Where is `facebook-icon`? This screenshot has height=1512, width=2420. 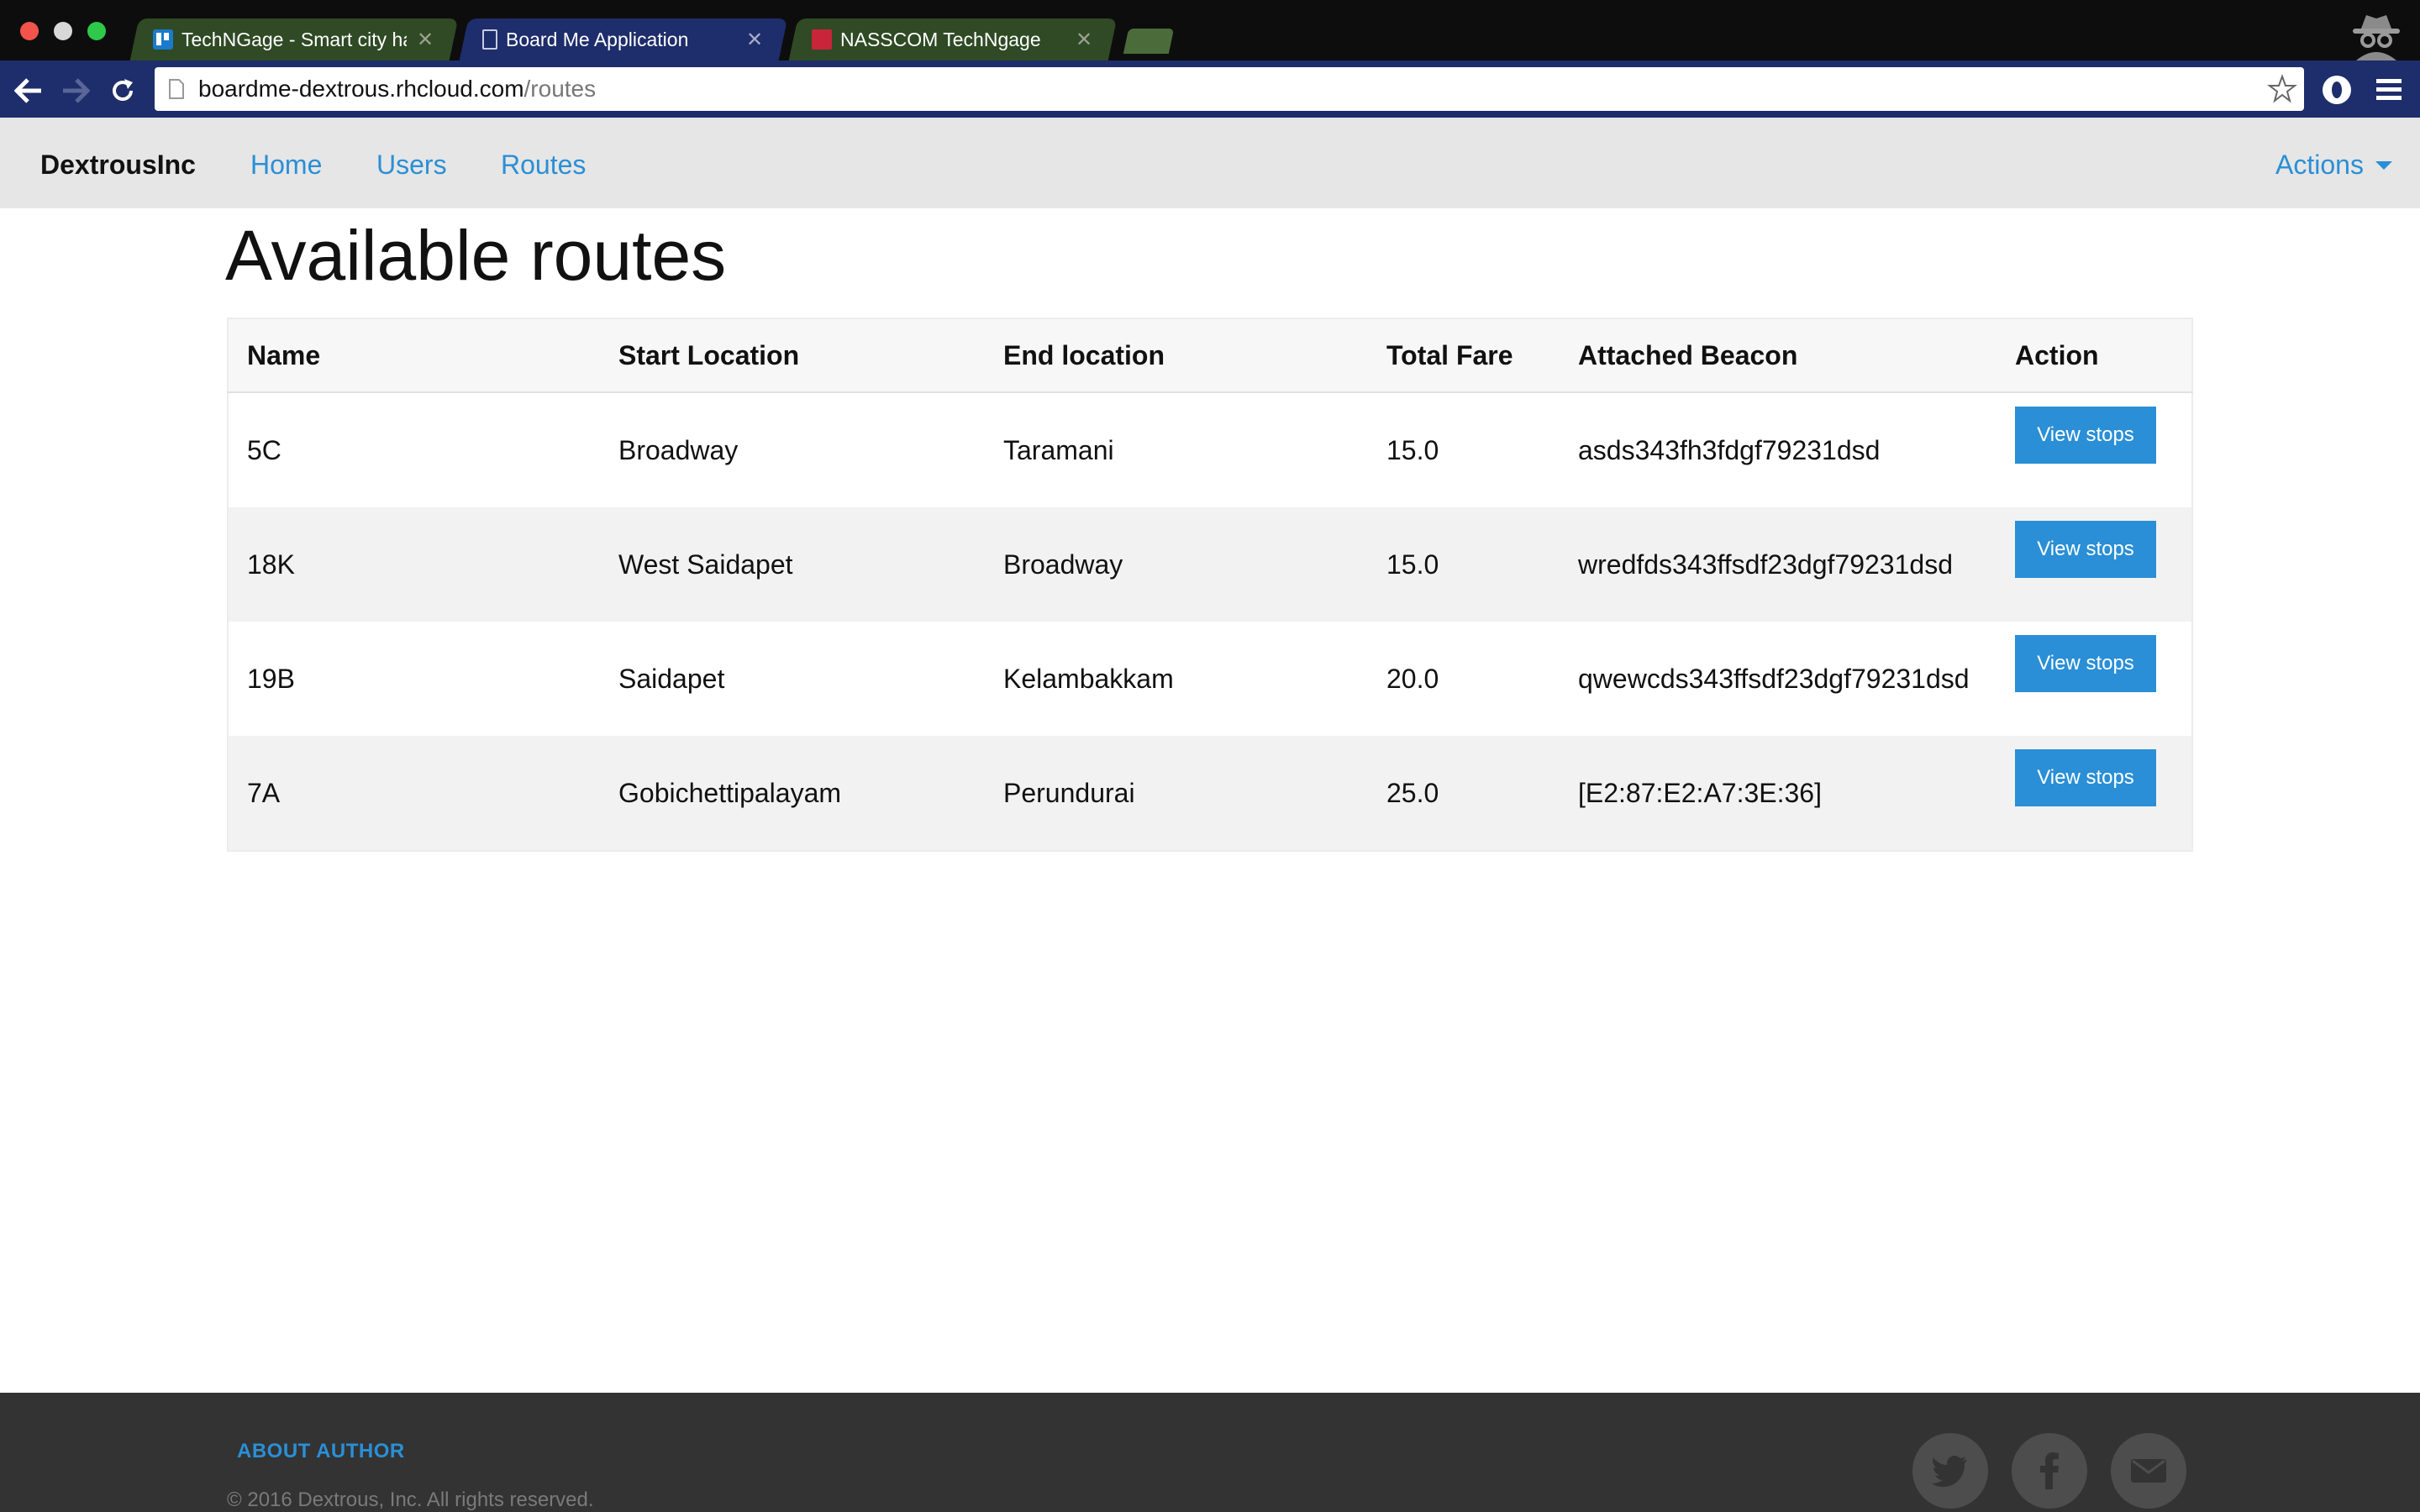
facebook-icon is located at coordinates (2049, 1470).